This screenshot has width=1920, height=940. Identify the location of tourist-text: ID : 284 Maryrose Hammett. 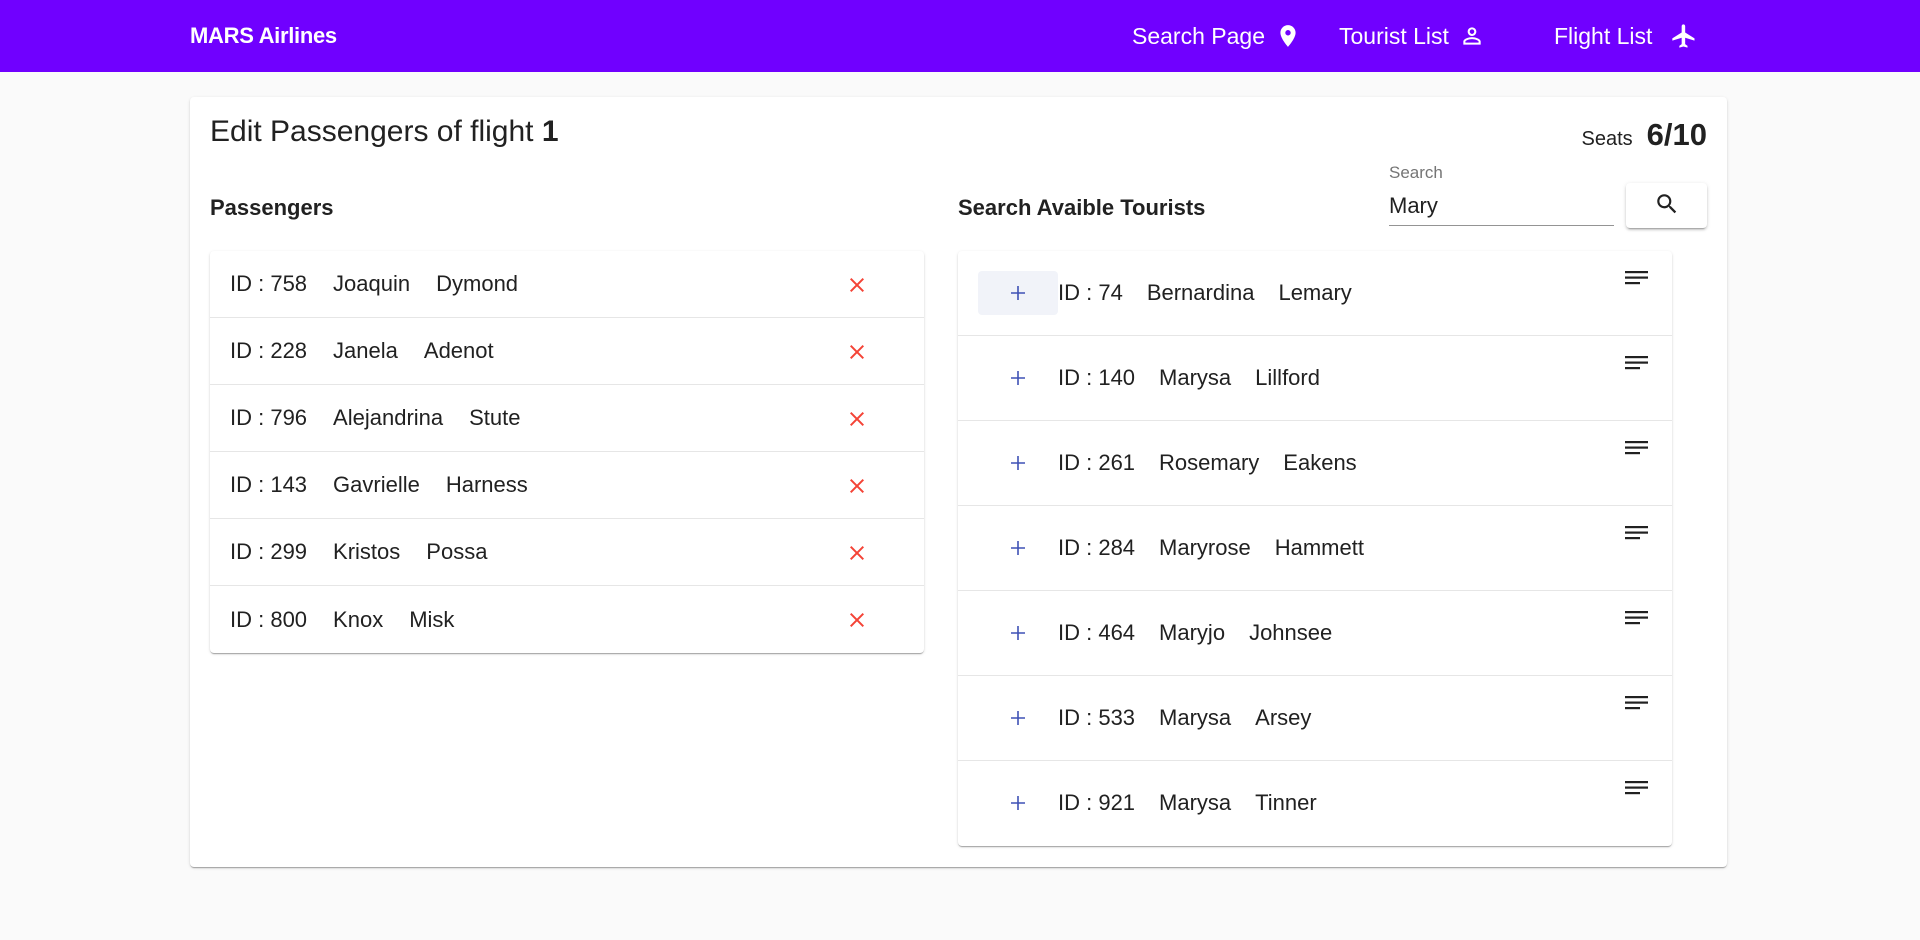
(1211, 548).